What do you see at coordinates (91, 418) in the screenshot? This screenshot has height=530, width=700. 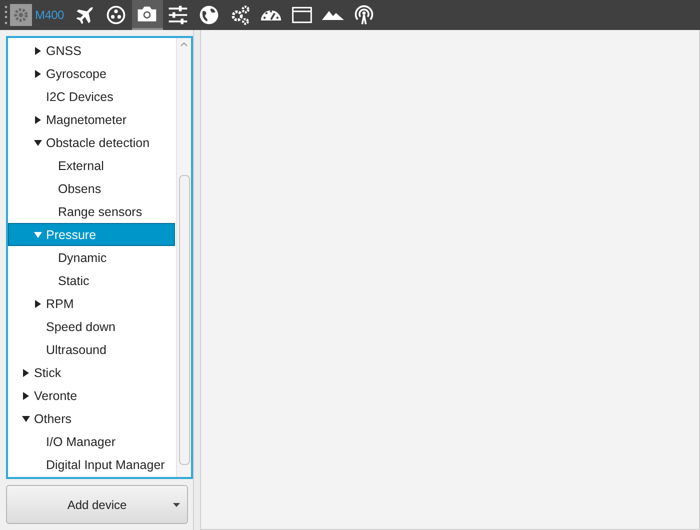 I see `tree-item: Others` at bounding box center [91, 418].